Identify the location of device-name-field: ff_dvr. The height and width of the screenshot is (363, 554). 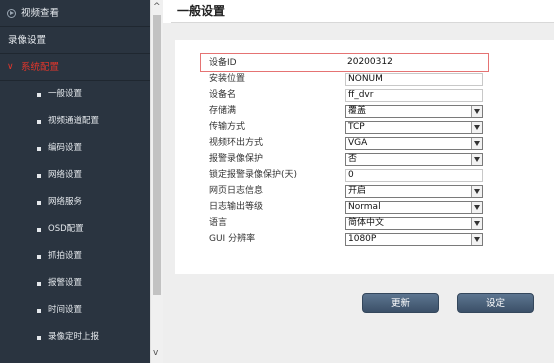
(414, 95).